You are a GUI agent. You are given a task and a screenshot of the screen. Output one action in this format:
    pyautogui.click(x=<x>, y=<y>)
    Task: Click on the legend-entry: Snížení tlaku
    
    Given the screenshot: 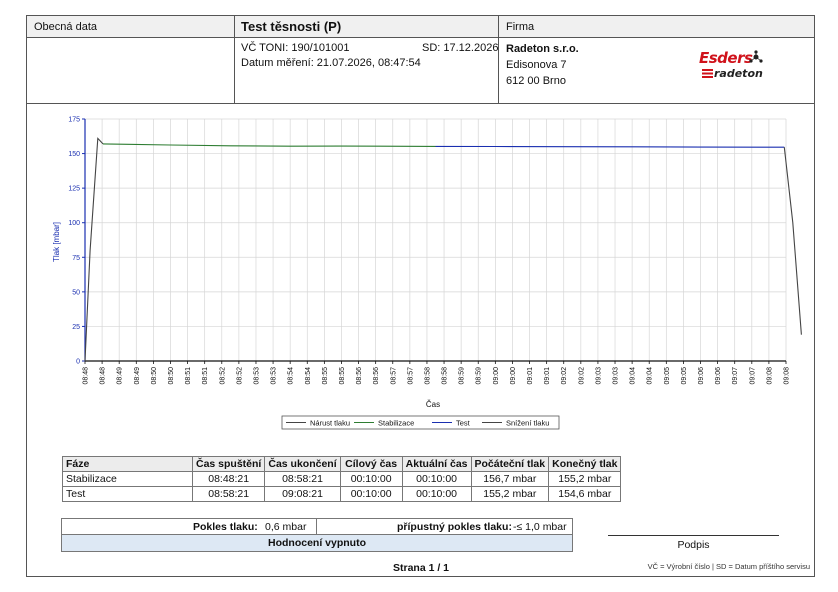 What is the action you would take?
    pyautogui.click(x=527, y=423)
    